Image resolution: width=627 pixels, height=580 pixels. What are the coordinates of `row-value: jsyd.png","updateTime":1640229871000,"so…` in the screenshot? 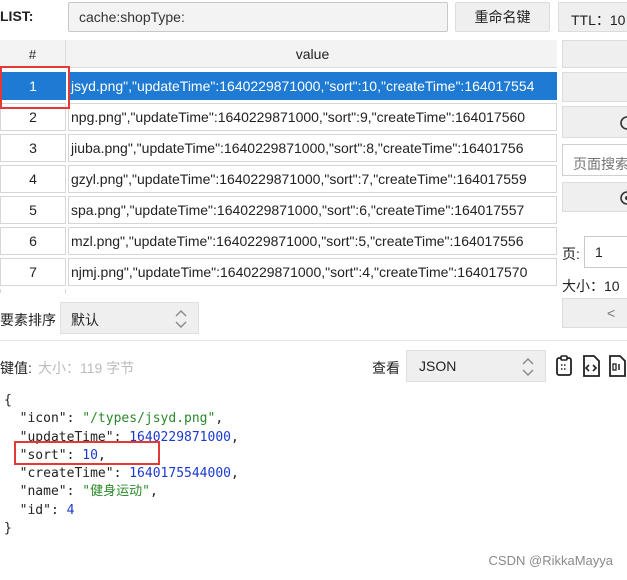 It's located at (312, 86).